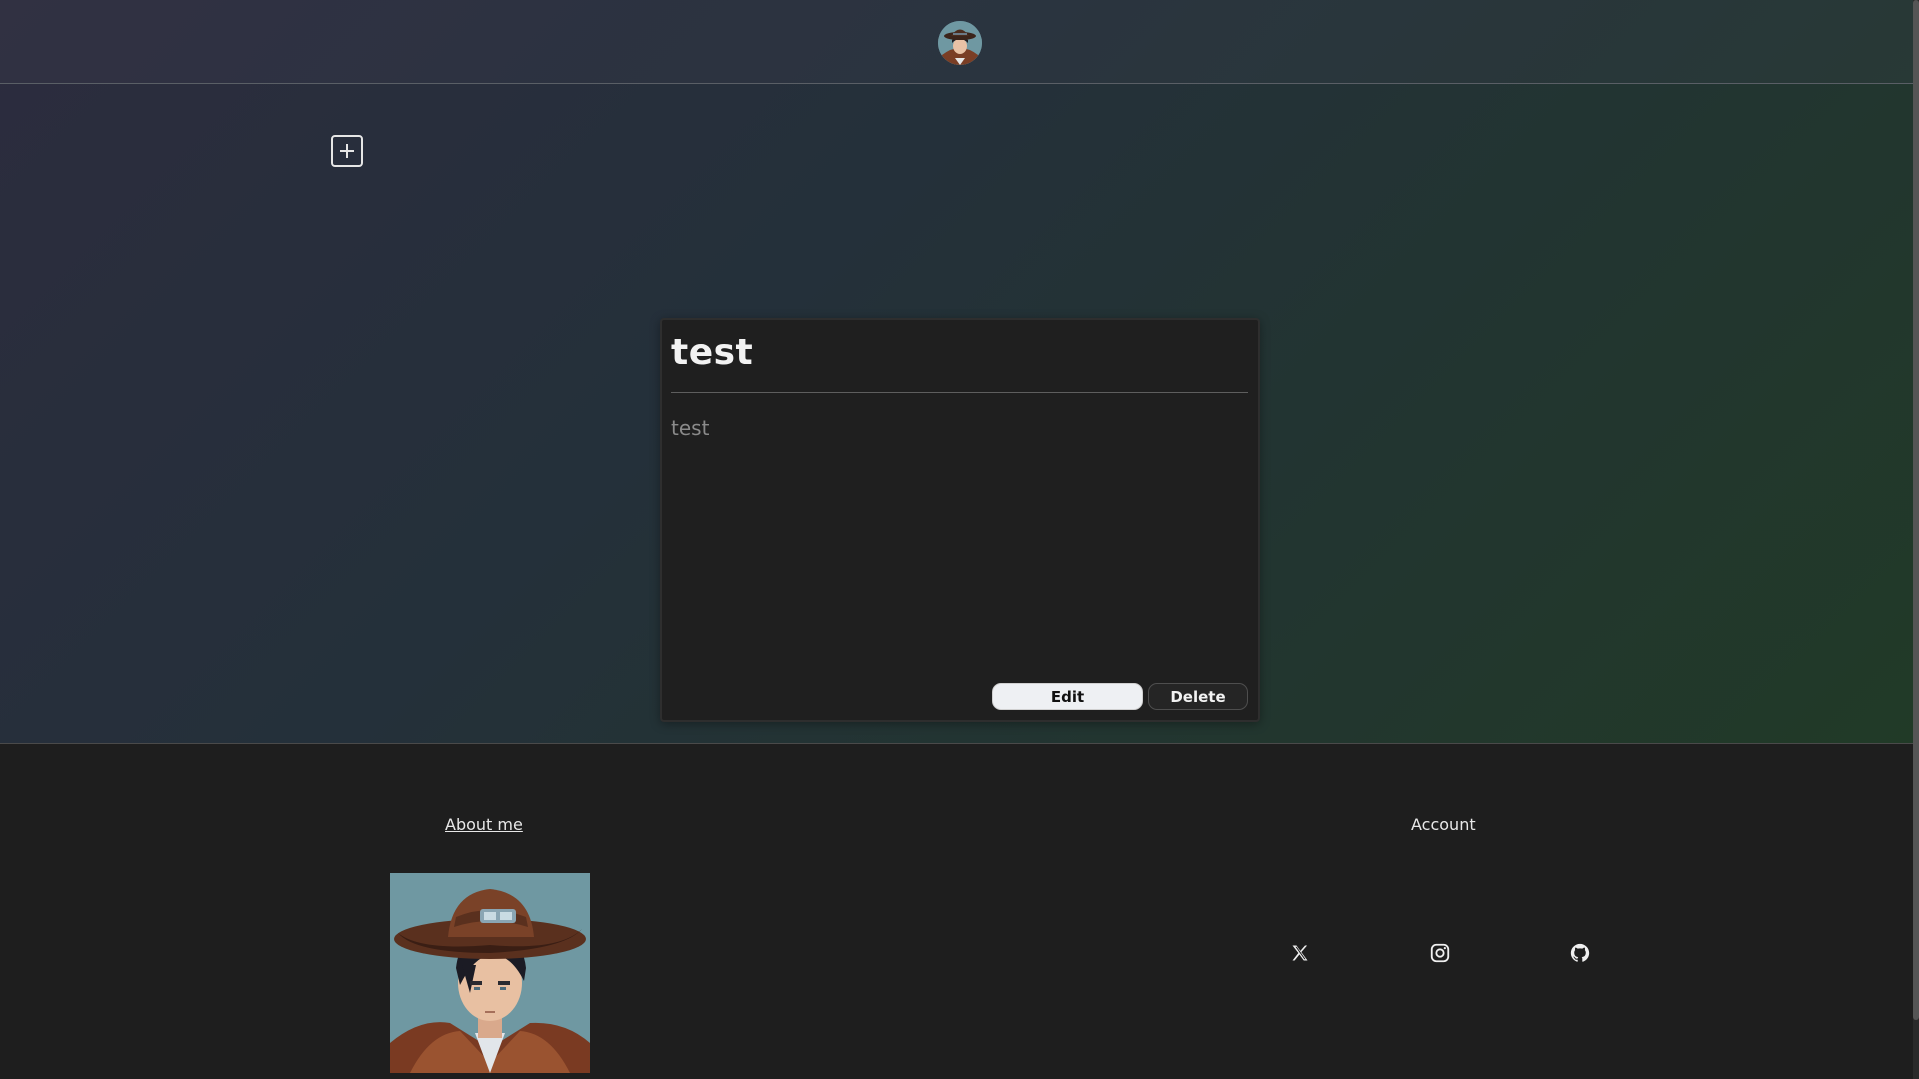  What do you see at coordinates (1443, 824) in the screenshot?
I see `account-heading: Account` at bounding box center [1443, 824].